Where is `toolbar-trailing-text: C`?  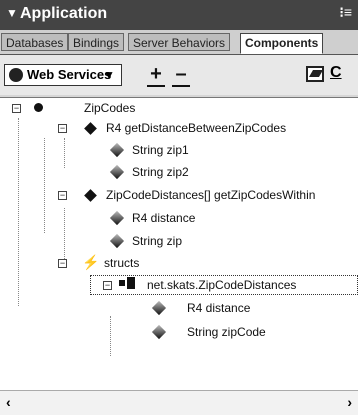
toolbar-trailing-text: C is located at coordinates (336, 73).